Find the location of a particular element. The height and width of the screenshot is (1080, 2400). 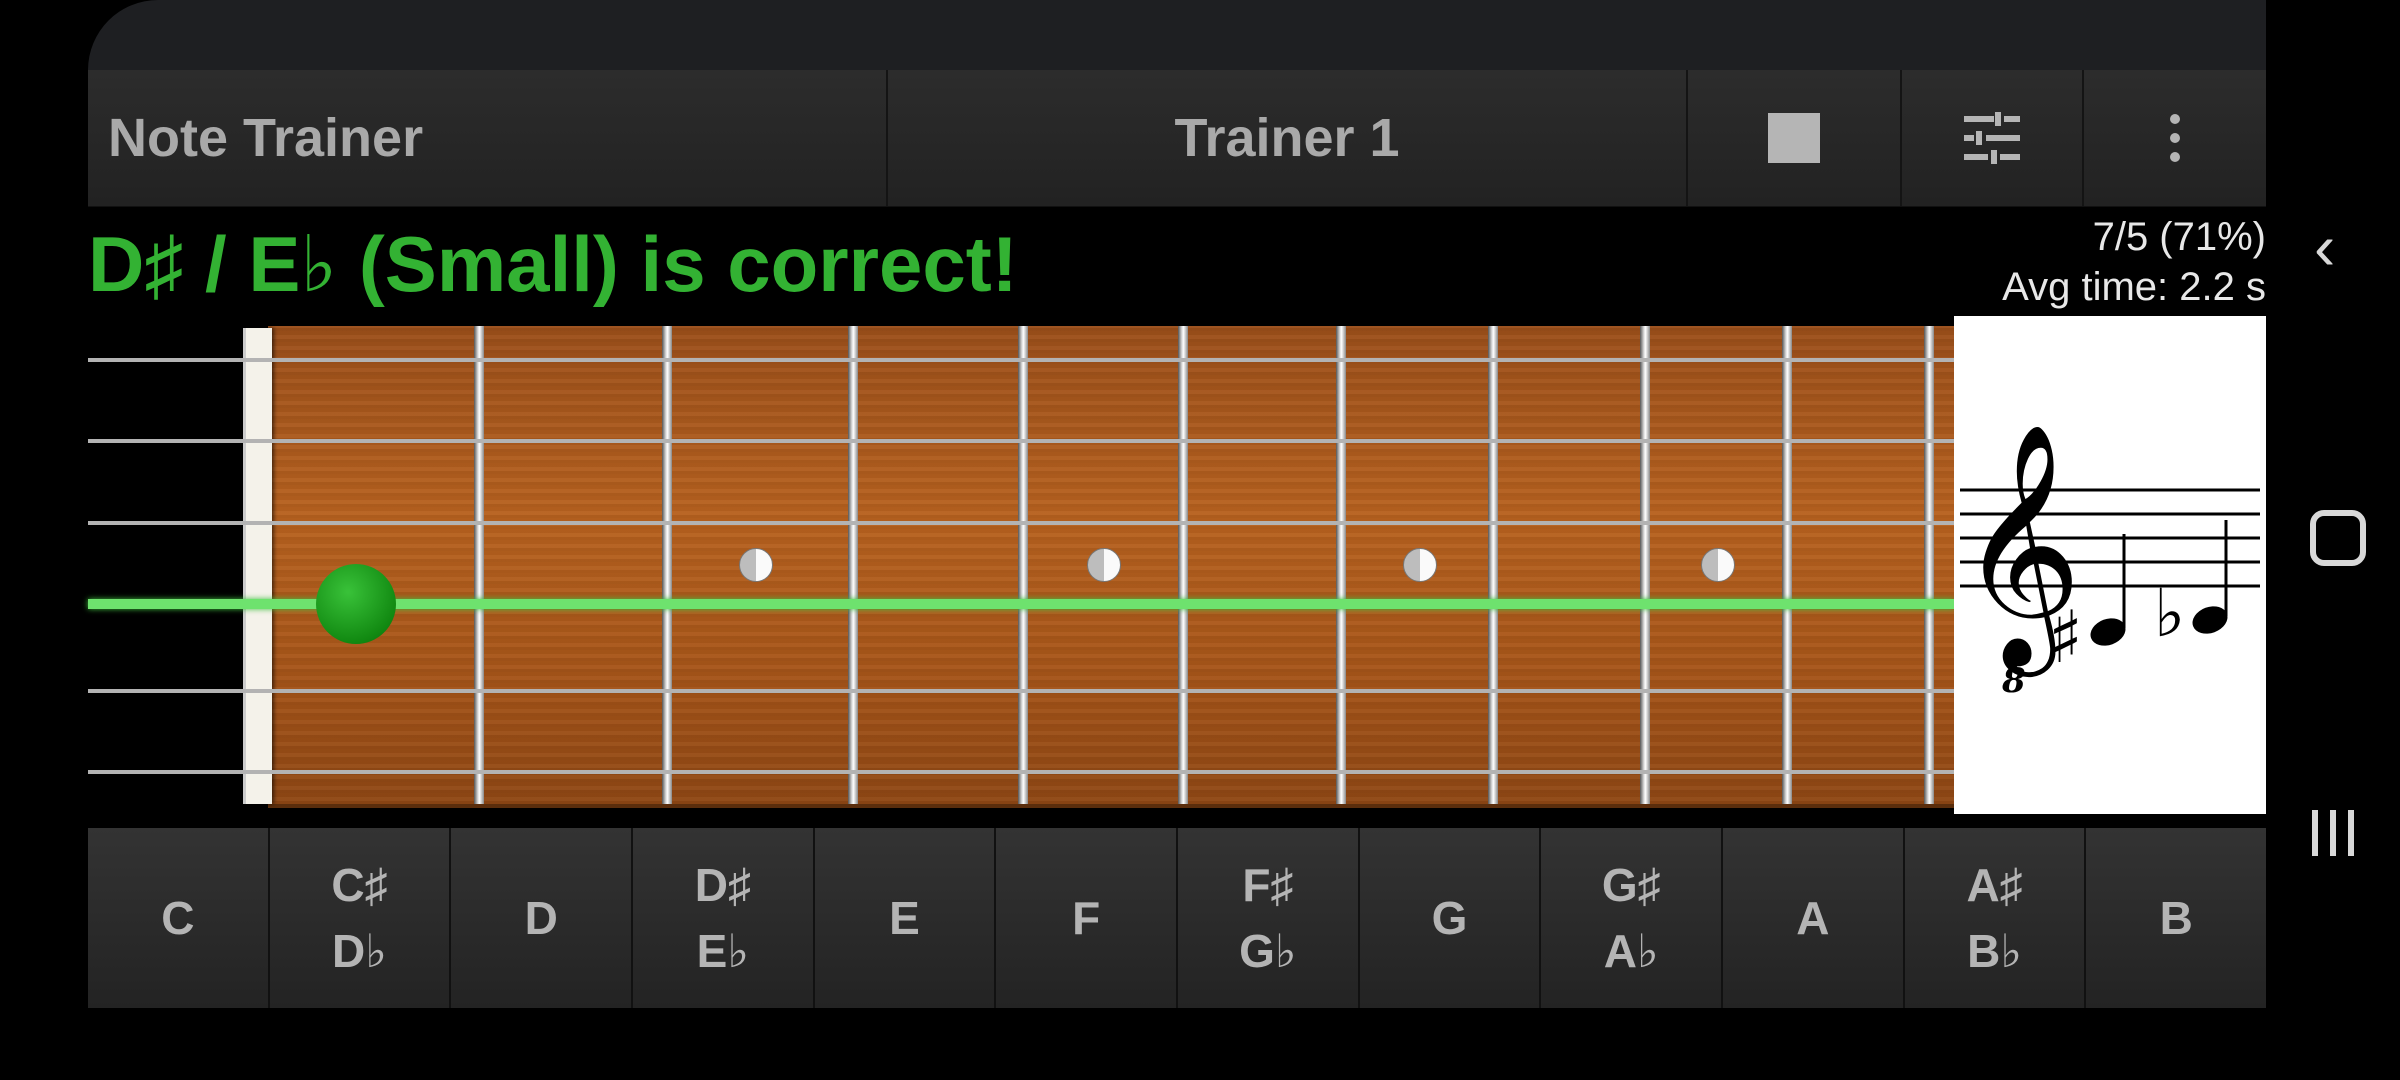

nut is located at coordinates (257, 566).